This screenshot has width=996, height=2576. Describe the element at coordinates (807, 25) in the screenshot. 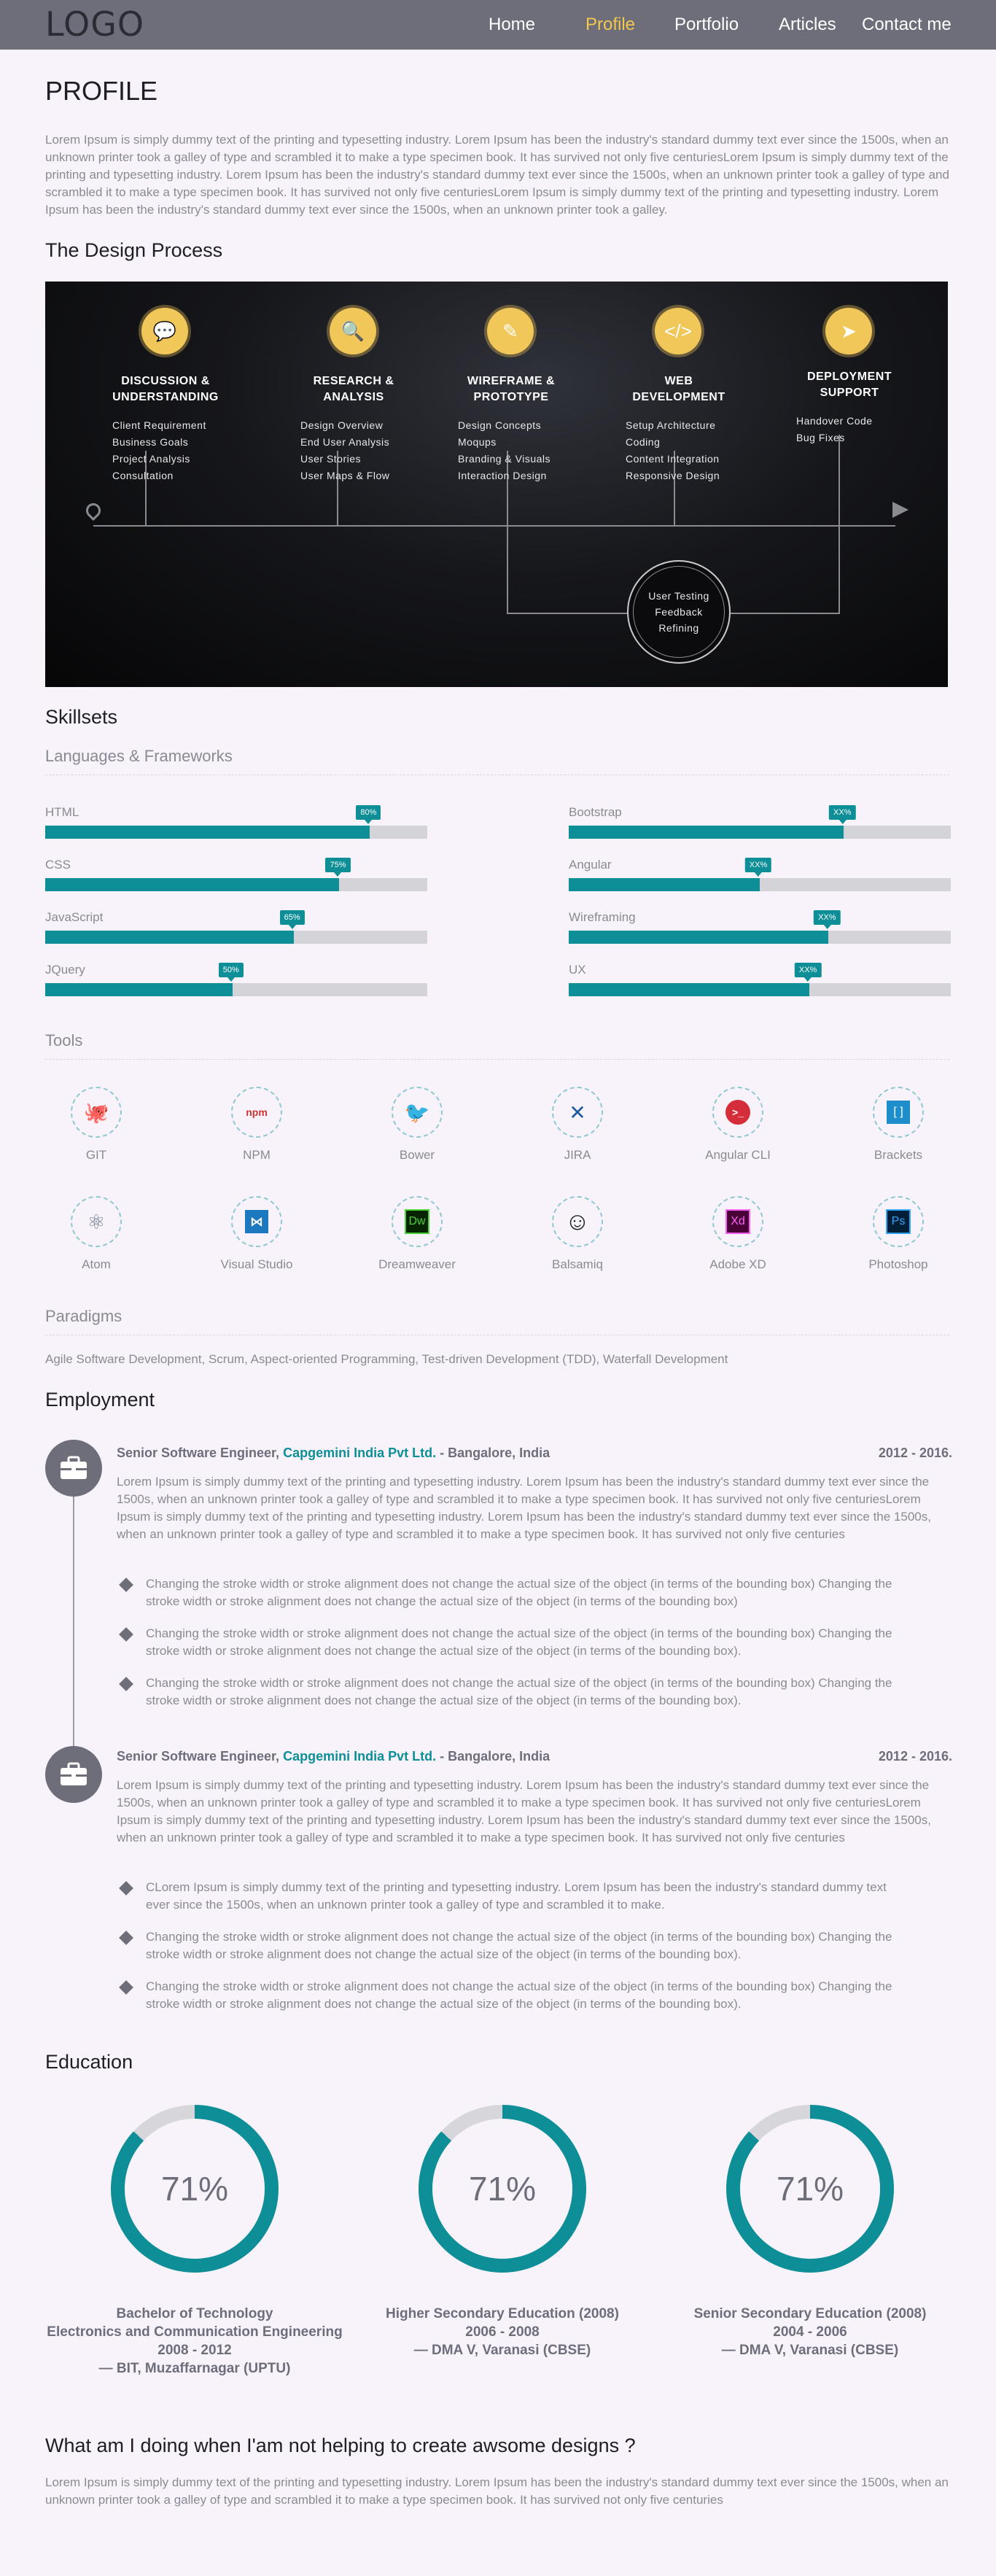

I see `nav-articles-link: Articles` at that location.